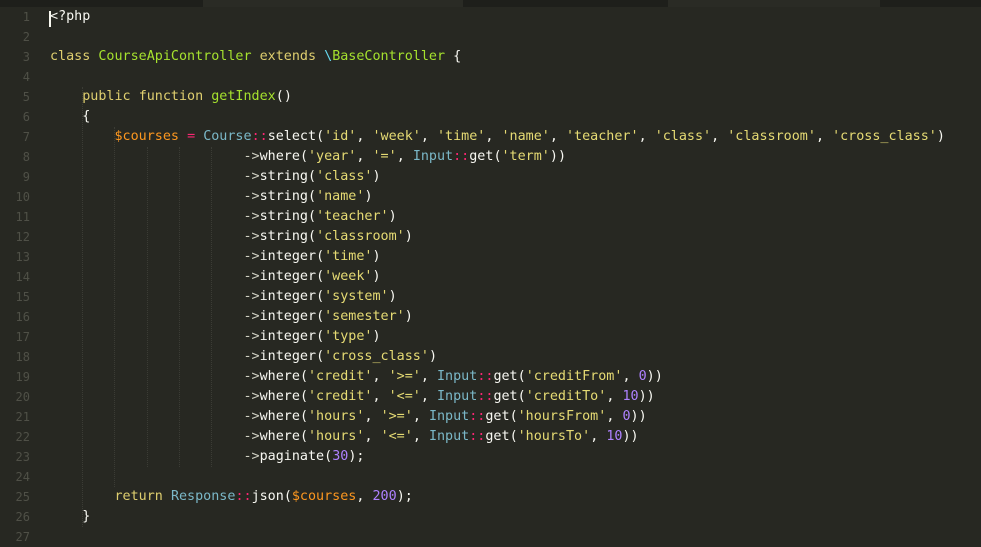  Describe the element at coordinates (70, 16) in the screenshot. I see `code-text: <?php` at that location.